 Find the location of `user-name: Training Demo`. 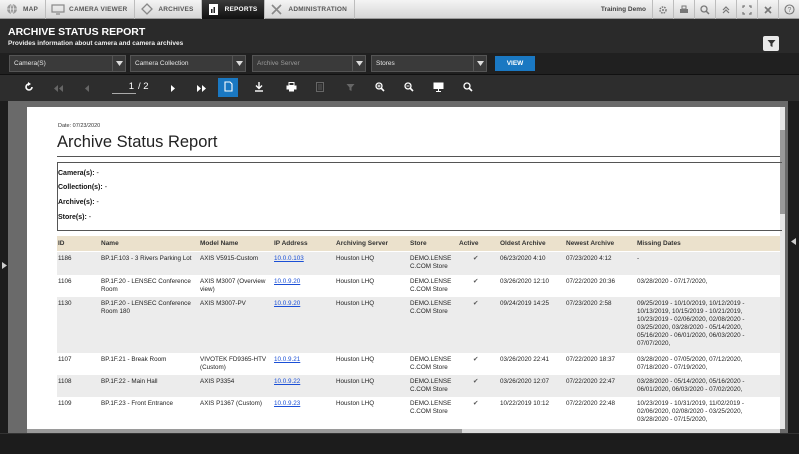

user-name: Training Demo is located at coordinates (623, 9).